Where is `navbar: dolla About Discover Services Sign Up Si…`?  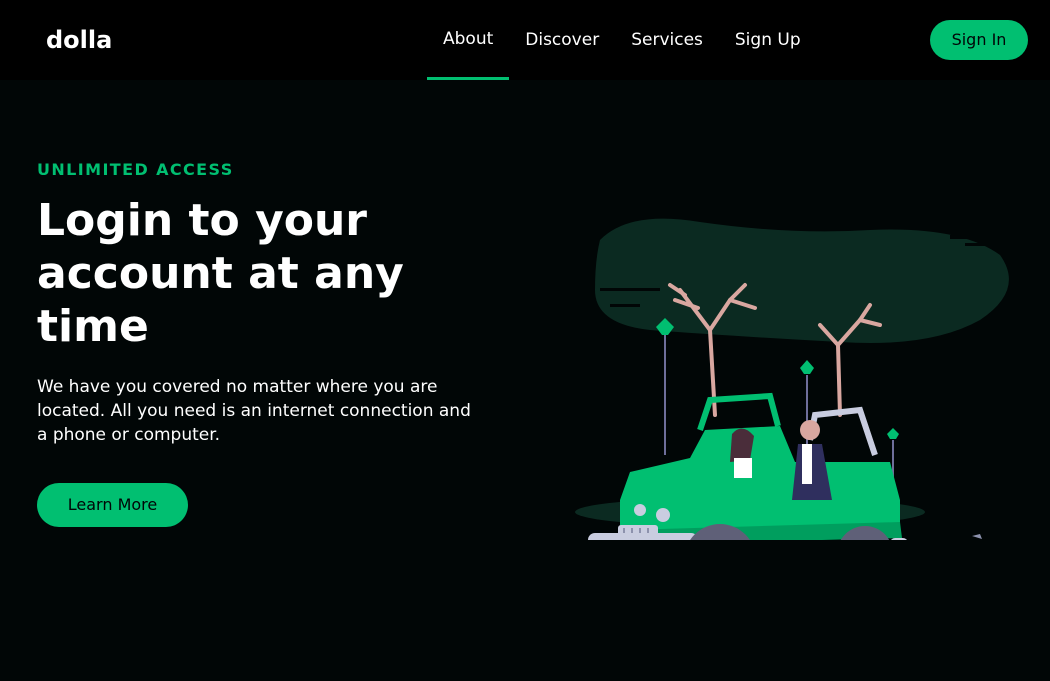
navbar: dolla About Discover Services Sign Up Si… is located at coordinates (525, 40).